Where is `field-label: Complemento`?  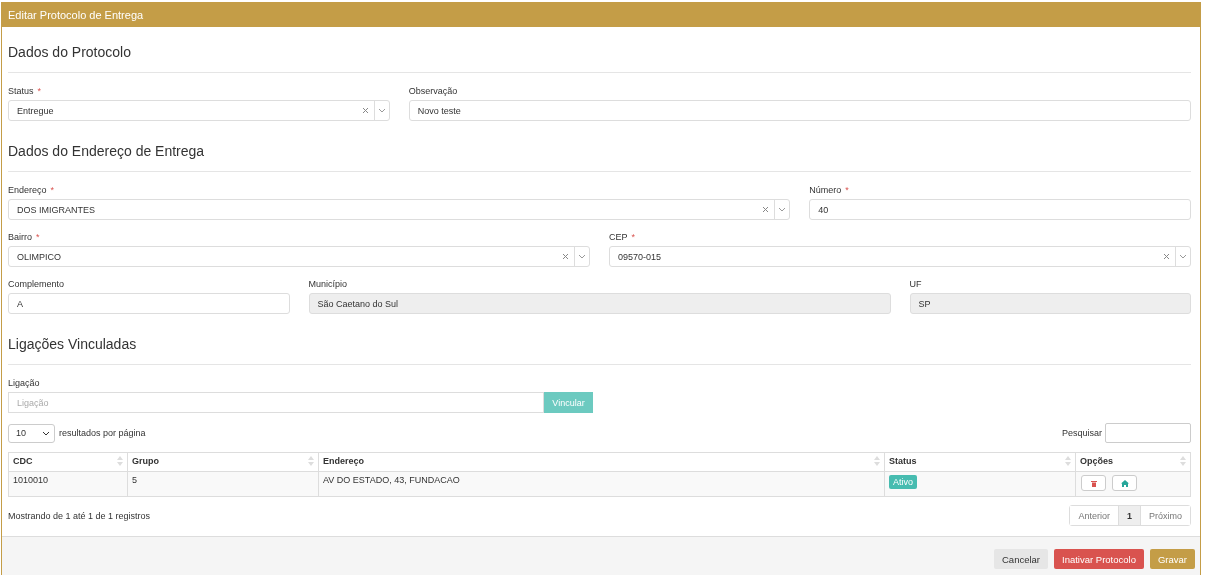
field-label: Complemento is located at coordinates (36, 284).